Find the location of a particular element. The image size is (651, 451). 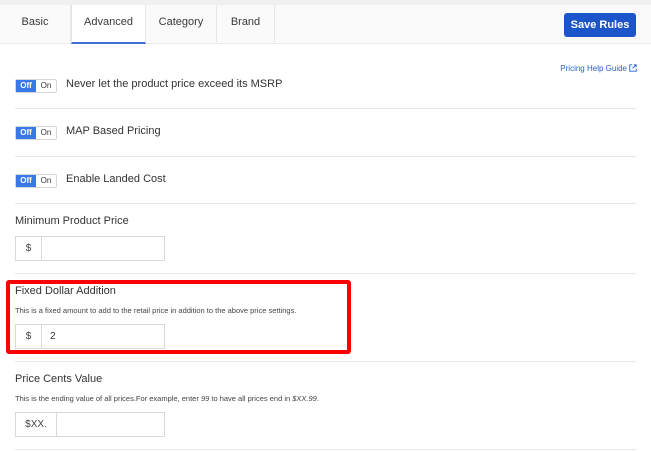

tab-basic: Basic is located at coordinates (35, 23).